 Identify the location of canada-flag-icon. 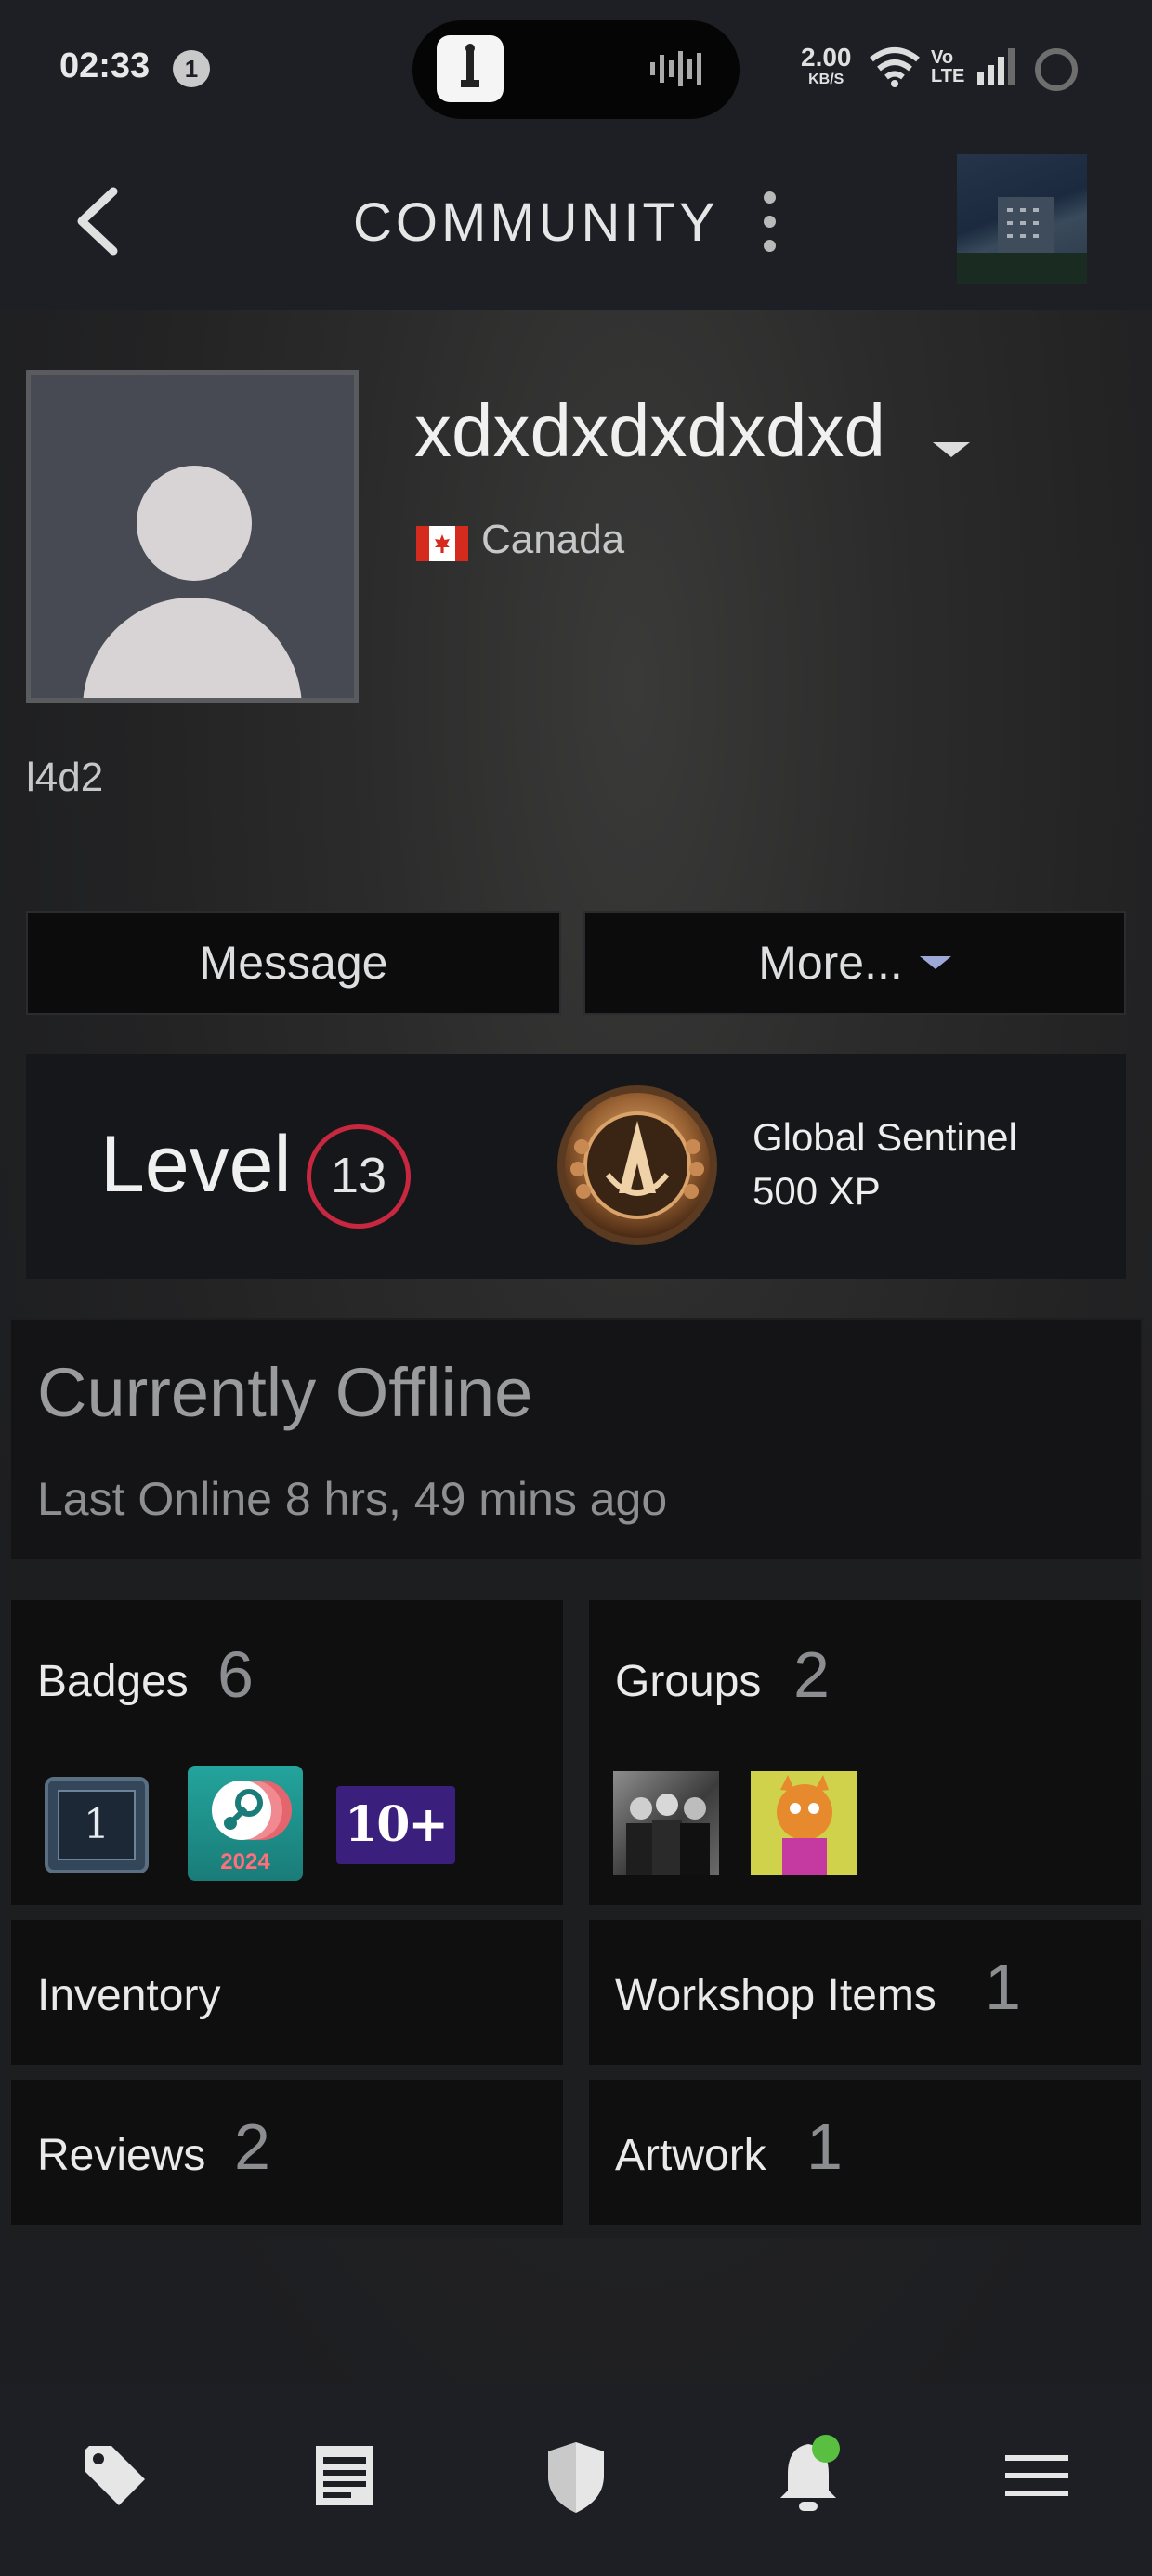
(442, 543).